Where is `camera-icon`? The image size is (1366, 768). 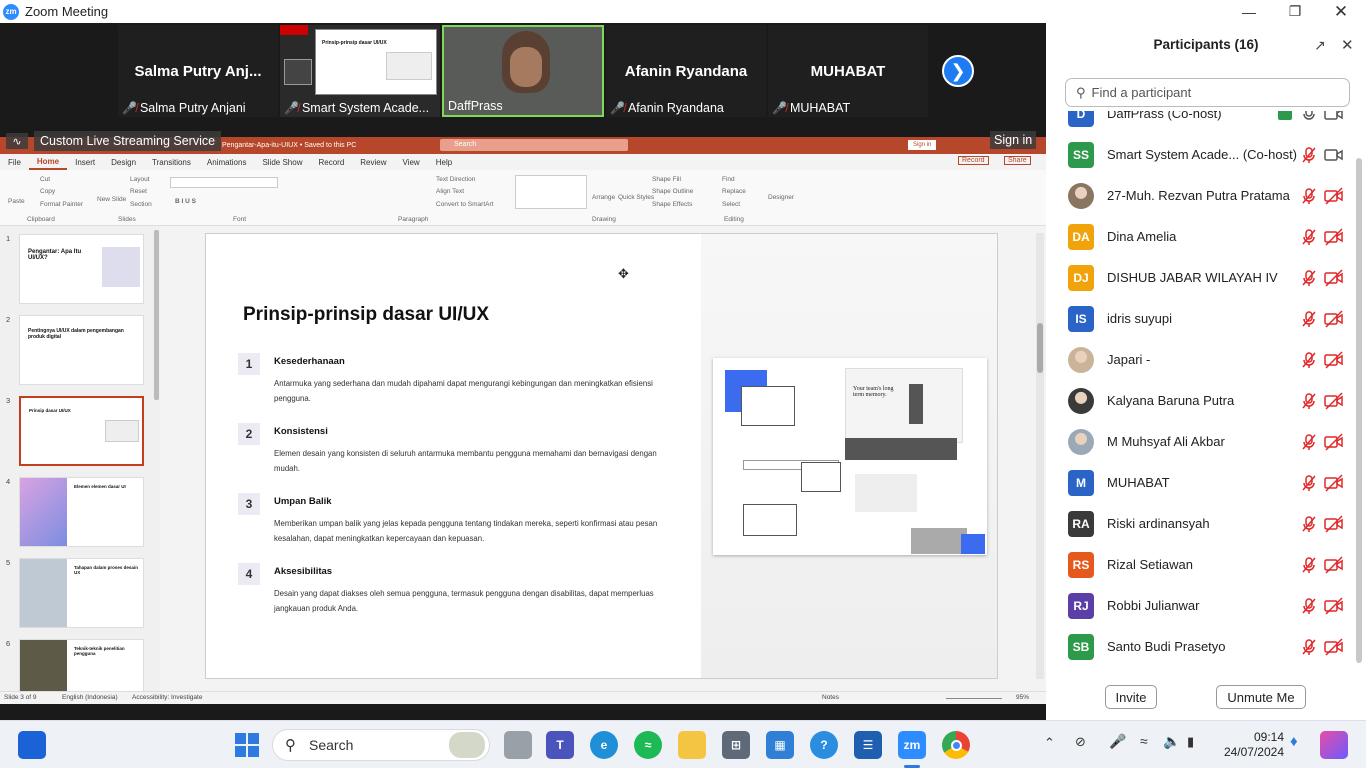 camera-icon is located at coordinates (1334, 117).